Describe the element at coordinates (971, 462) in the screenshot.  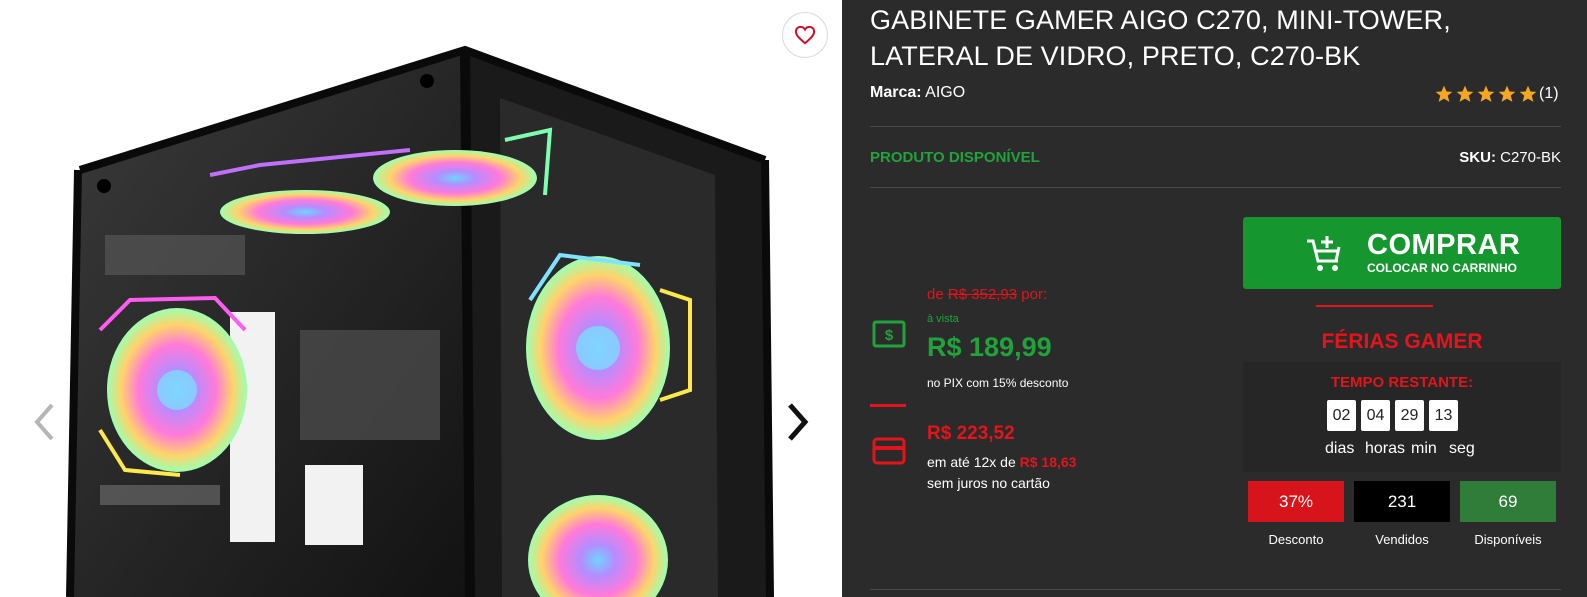
I see `installments-prefix: em até 12x de` at that location.